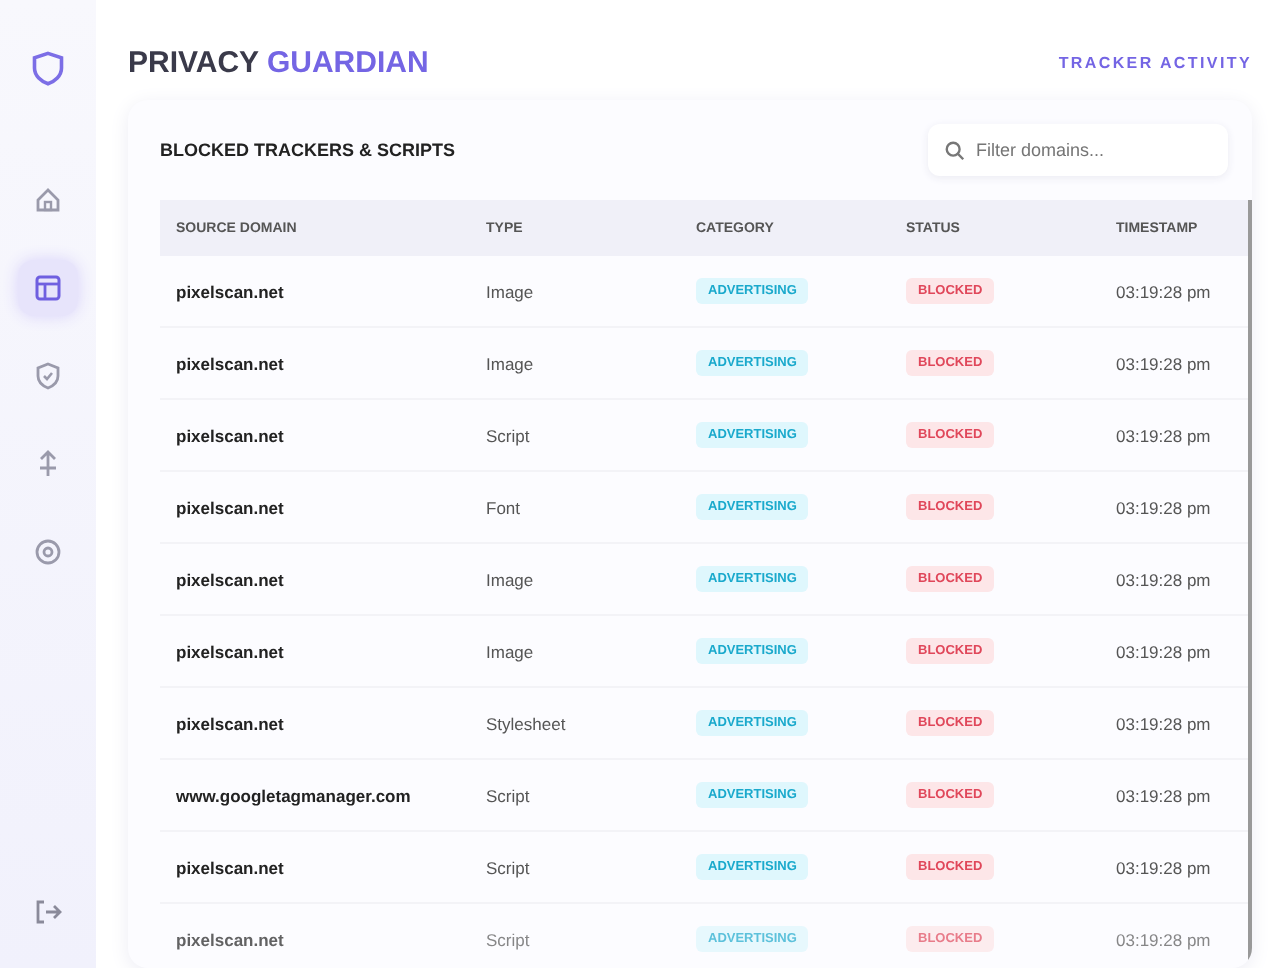 This screenshot has height=968, width=1280. Describe the element at coordinates (526, 723) in the screenshot. I see `type-text: Stylesheet` at that location.